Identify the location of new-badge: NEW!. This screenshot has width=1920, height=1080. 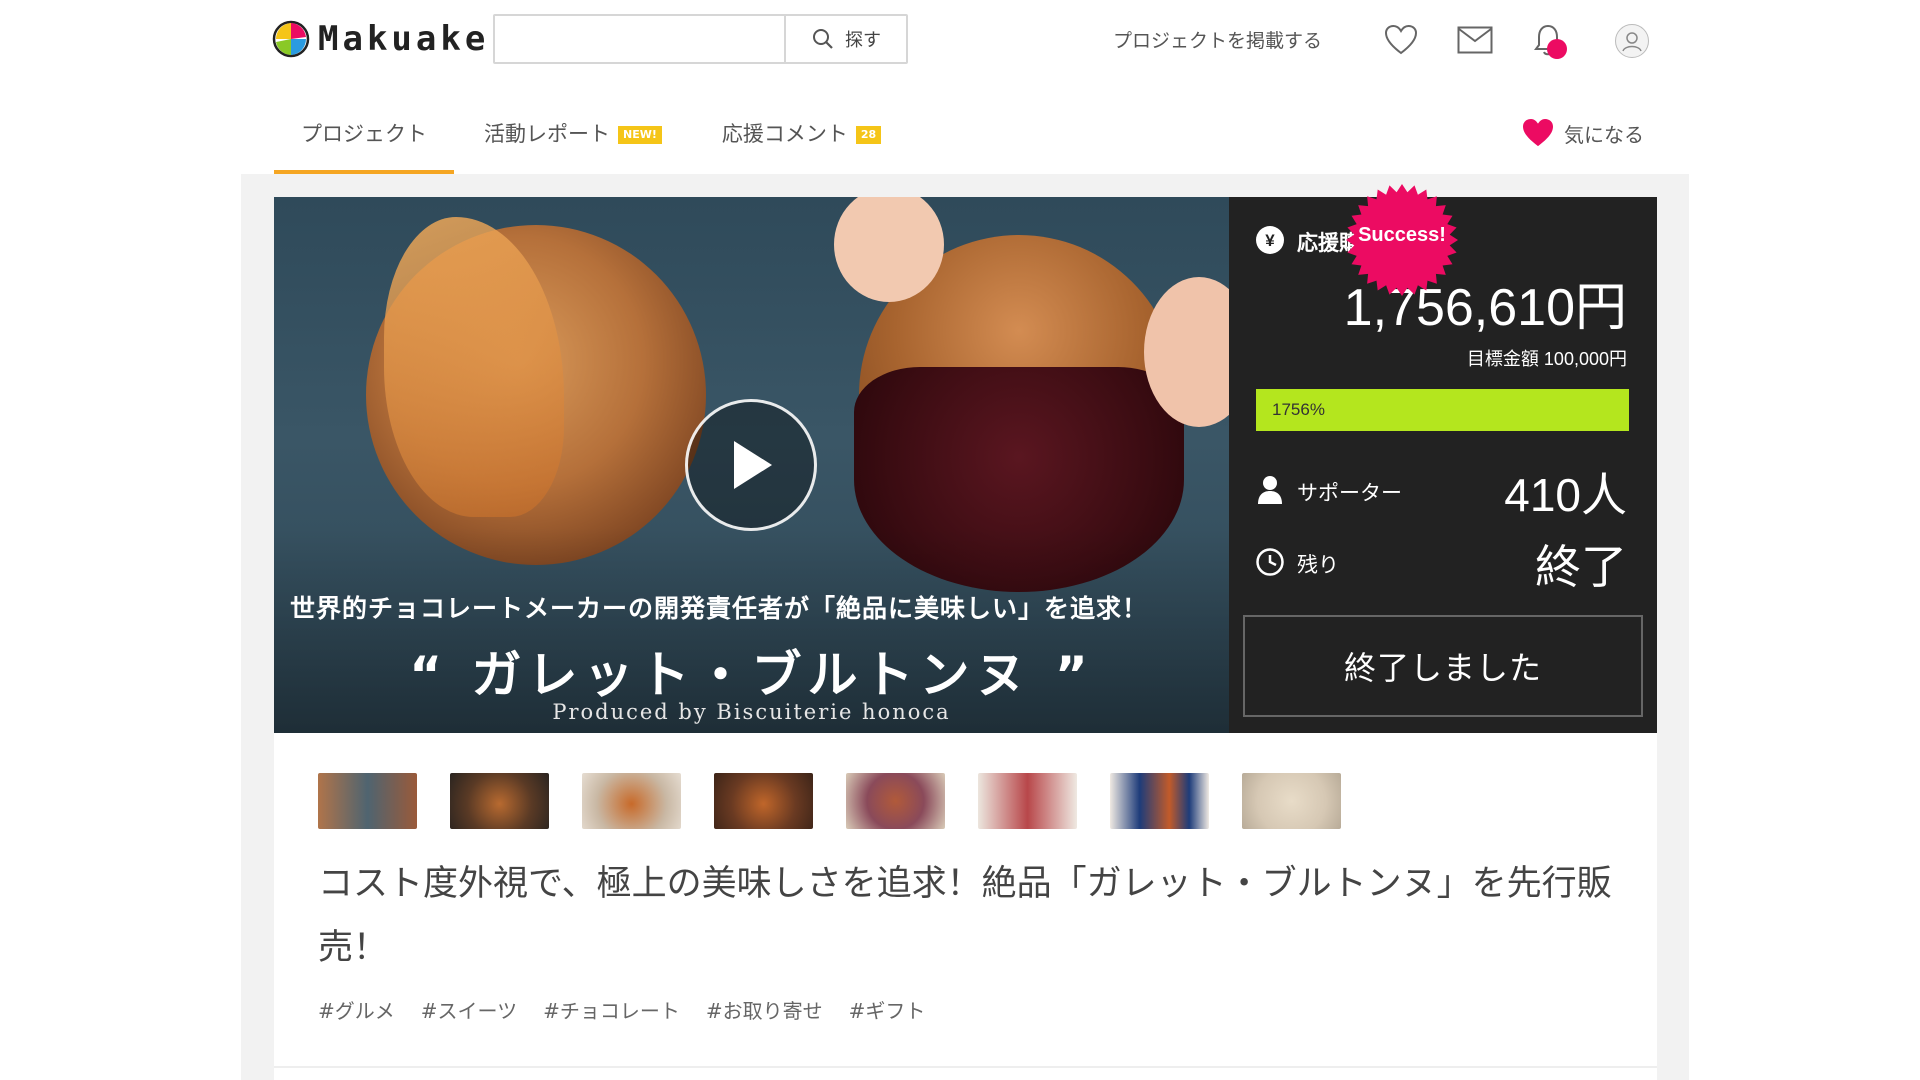
(640, 135).